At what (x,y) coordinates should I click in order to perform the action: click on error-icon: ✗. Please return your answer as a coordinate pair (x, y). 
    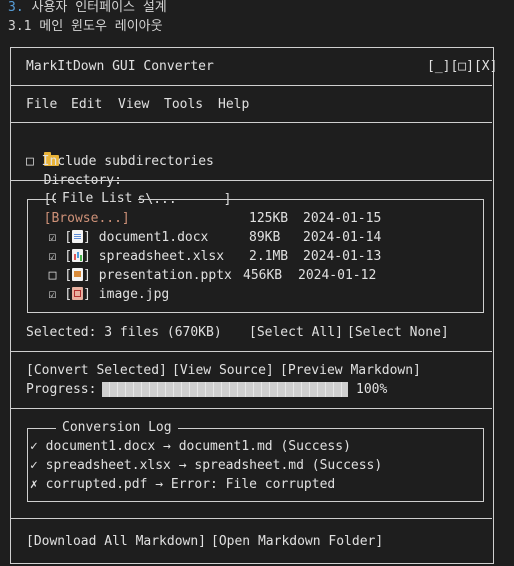
    Looking at the image, I should click on (34, 484).